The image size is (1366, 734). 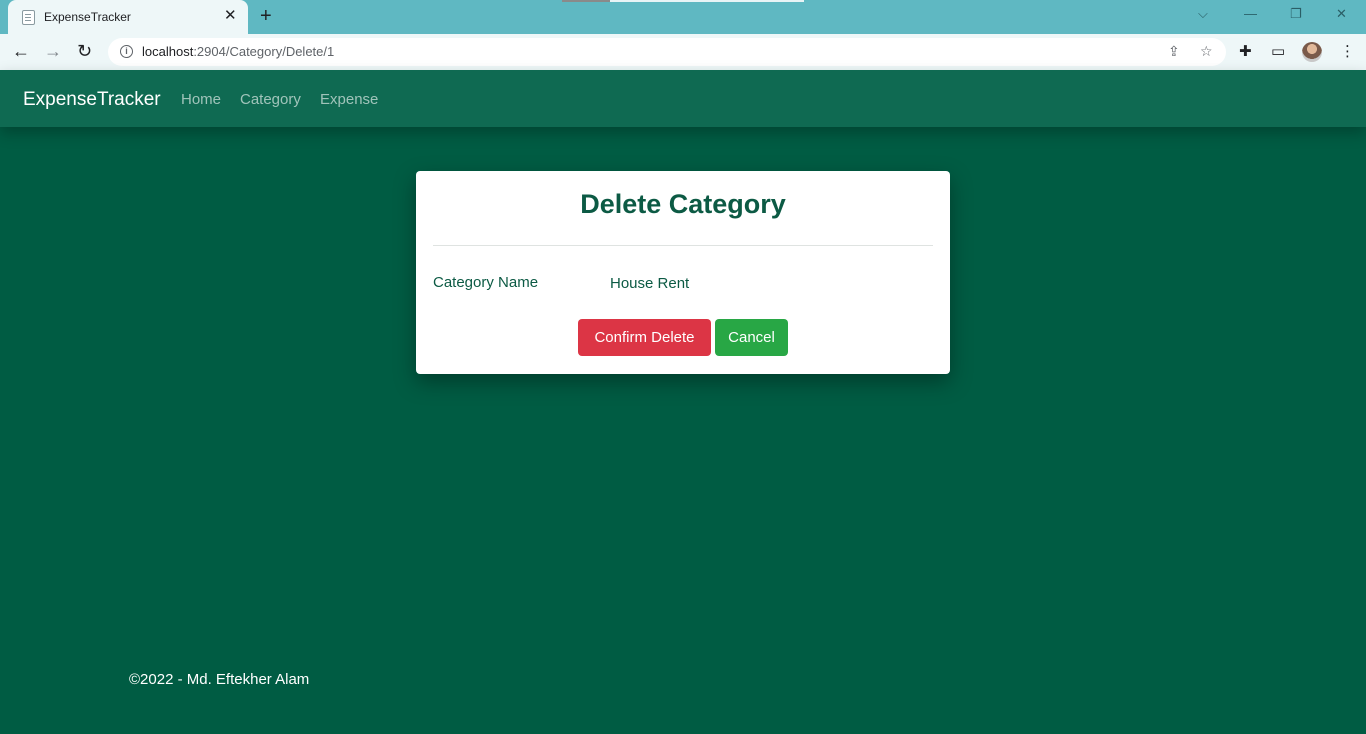 I want to click on category-name-label: Category Name, so click(x=486, y=282).